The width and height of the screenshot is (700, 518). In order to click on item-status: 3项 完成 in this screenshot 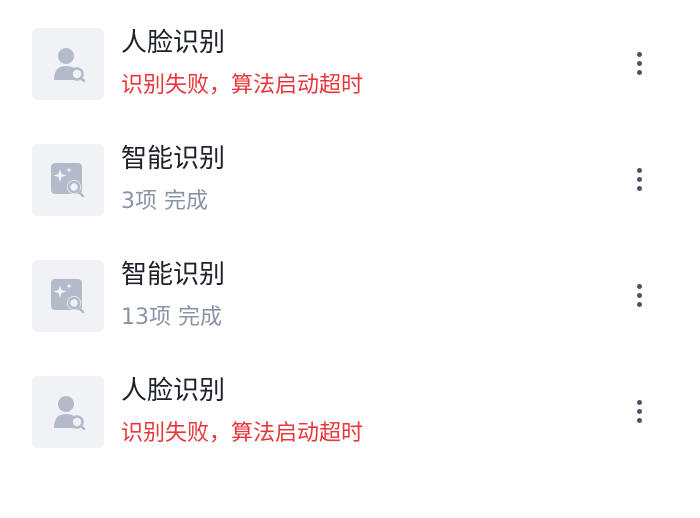, I will do `click(164, 201)`.